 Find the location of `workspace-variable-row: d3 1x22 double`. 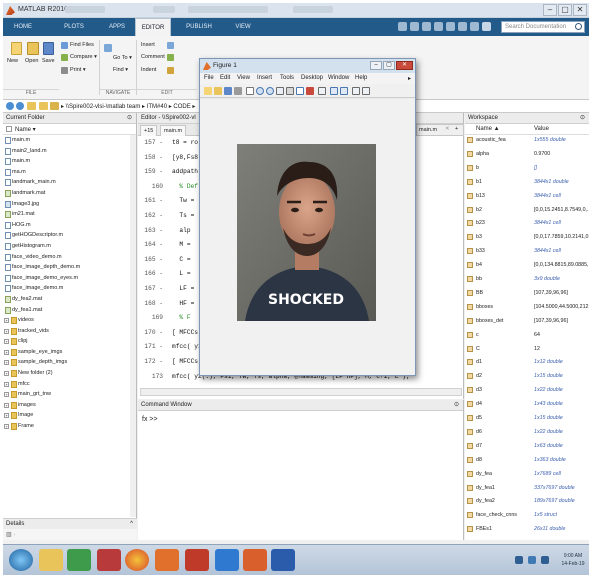

workspace-variable-row: d3 1x22 double is located at coordinates (527, 390).